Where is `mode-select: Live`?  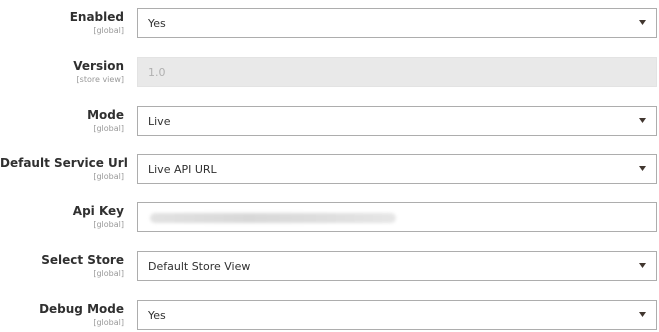
mode-select: Live is located at coordinates (397, 121).